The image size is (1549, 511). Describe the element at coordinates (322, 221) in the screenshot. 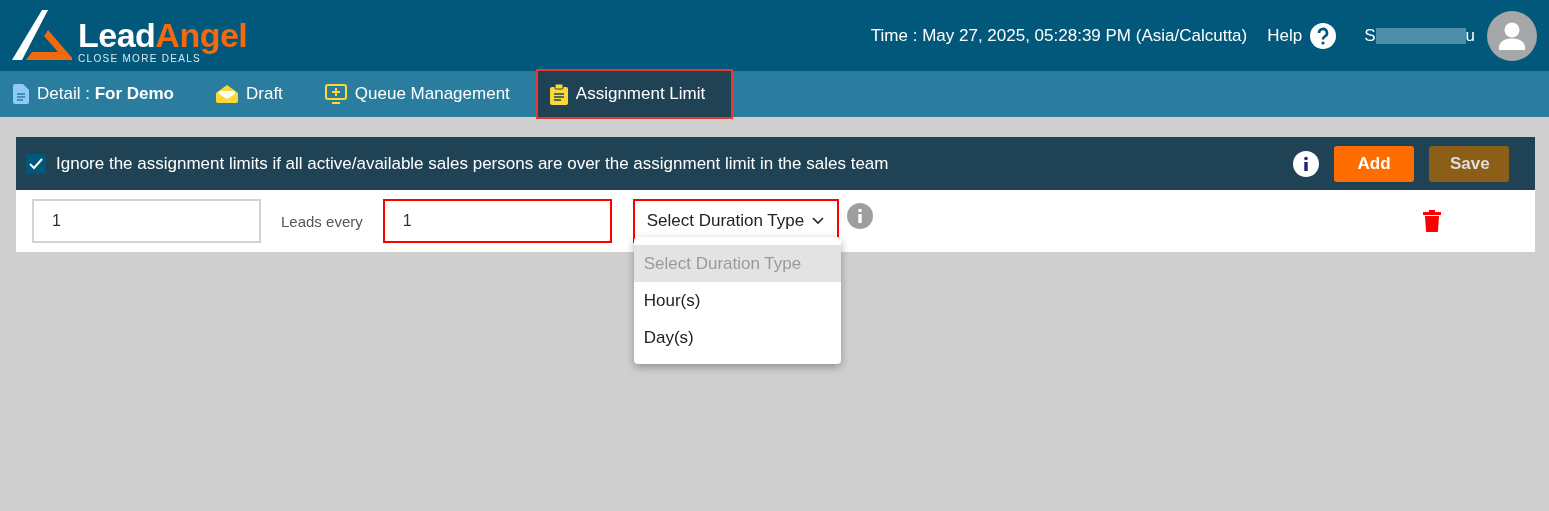

I see `field-label: Leads every` at that location.